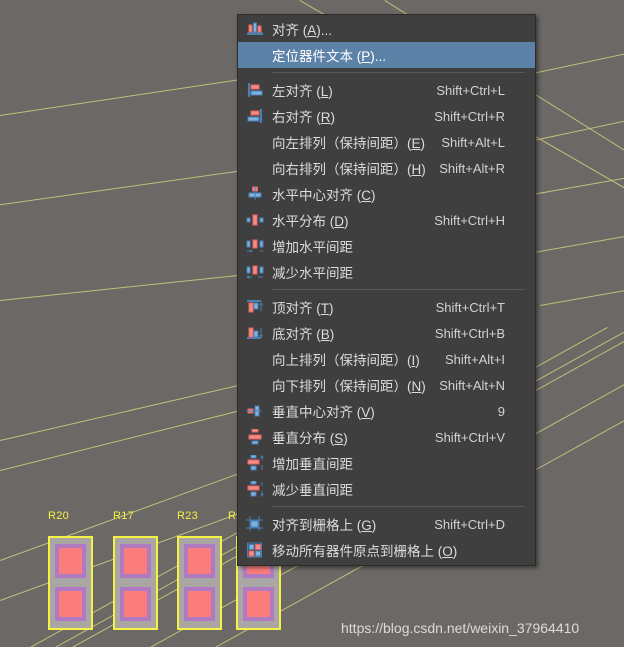  I want to click on increase-vertical-spacing-icon, so click(255, 463).